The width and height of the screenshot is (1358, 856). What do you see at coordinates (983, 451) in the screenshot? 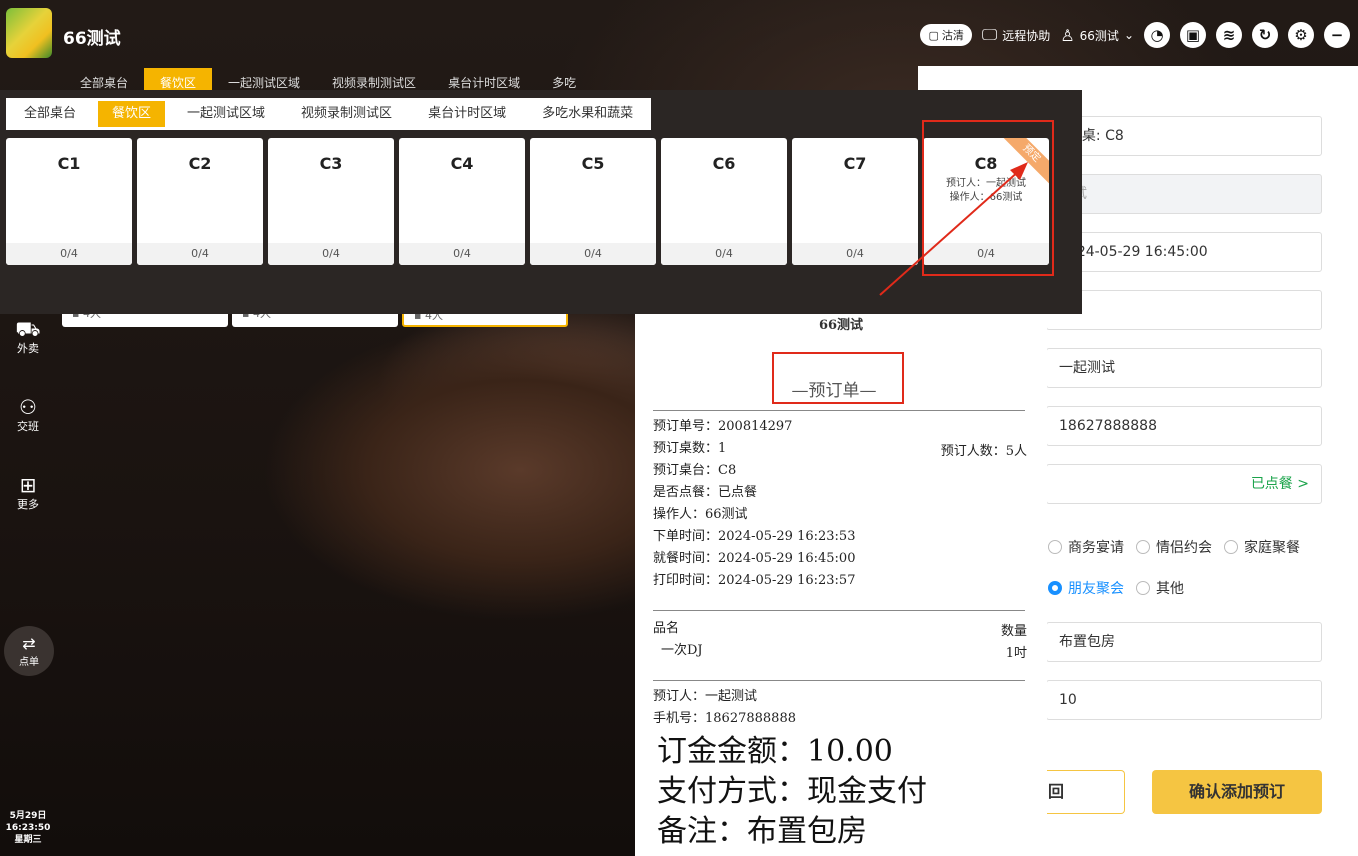
I see `receipt-people: 预订人数：5人` at bounding box center [983, 451].